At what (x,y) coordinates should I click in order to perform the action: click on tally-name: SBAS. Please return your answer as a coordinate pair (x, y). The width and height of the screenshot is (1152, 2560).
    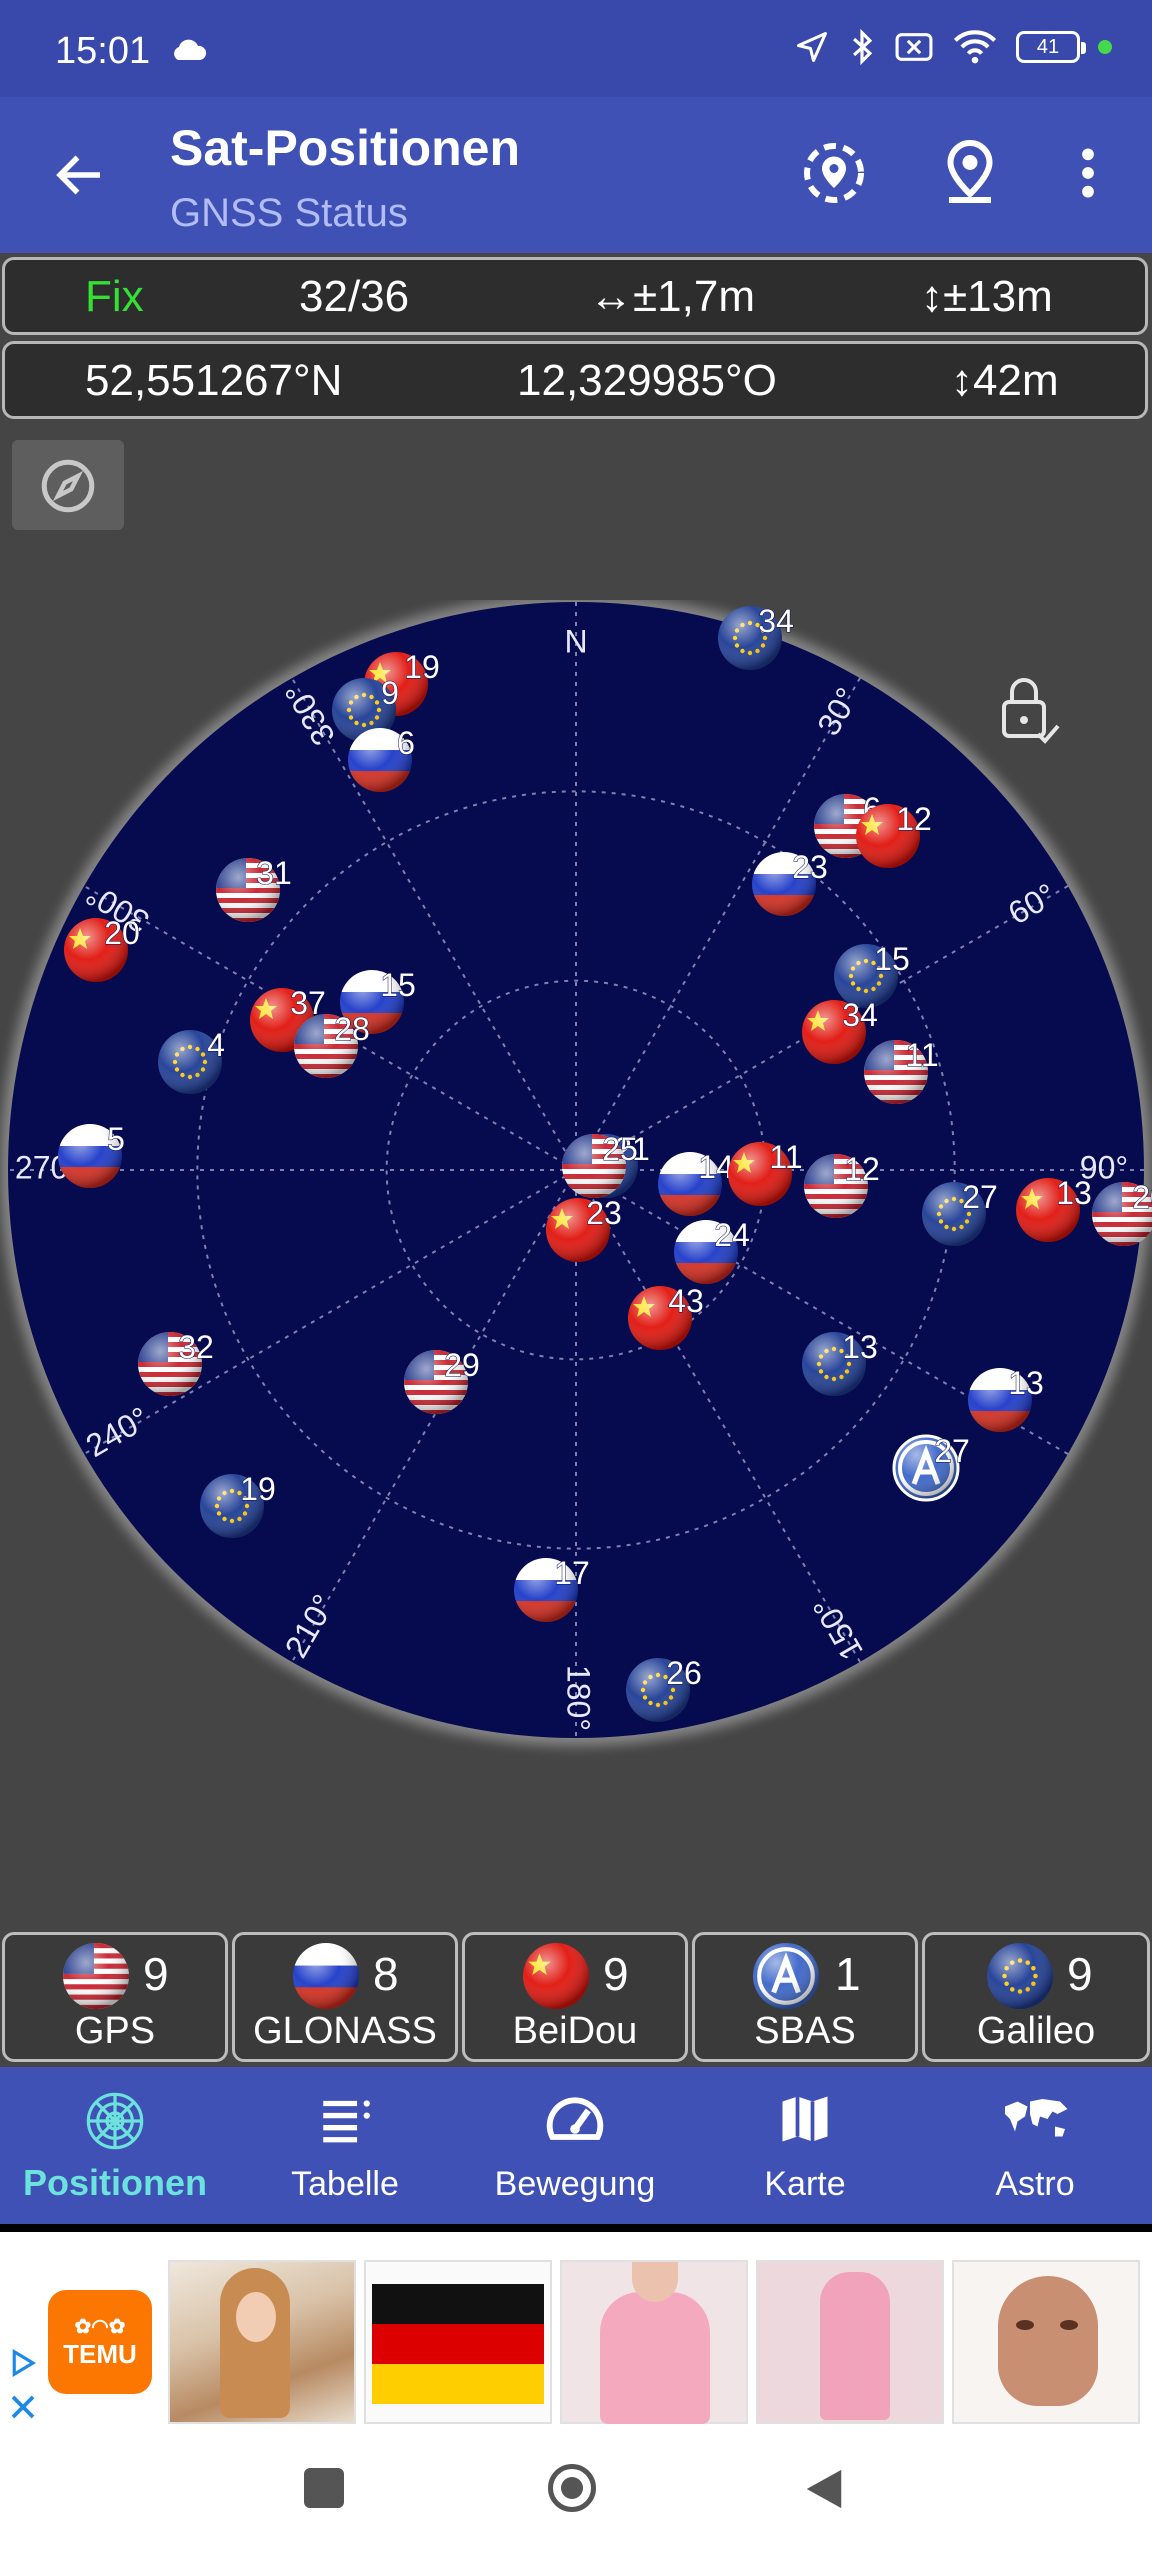
    Looking at the image, I should click on (805, 2031).